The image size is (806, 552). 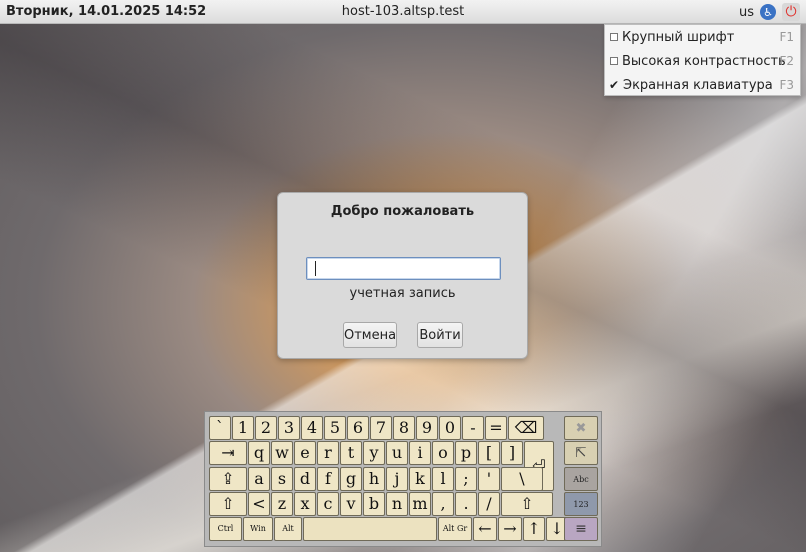 I want to click on key-h: h, so click(x=374, y=479).